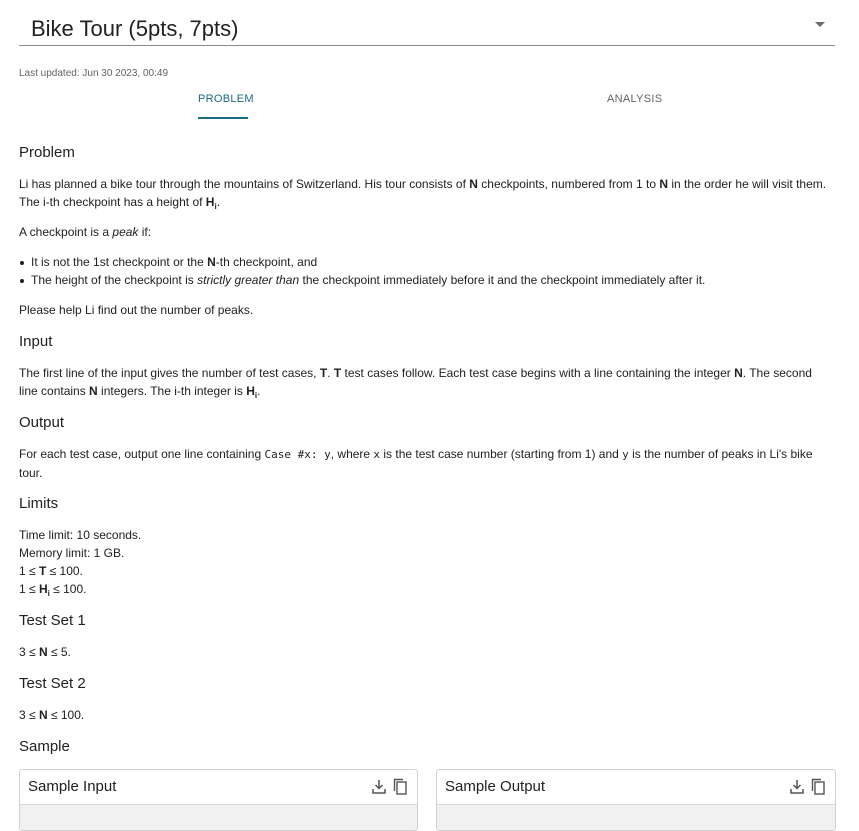  I want to click on sample-input-header: Sample Input, so click(218, 787).